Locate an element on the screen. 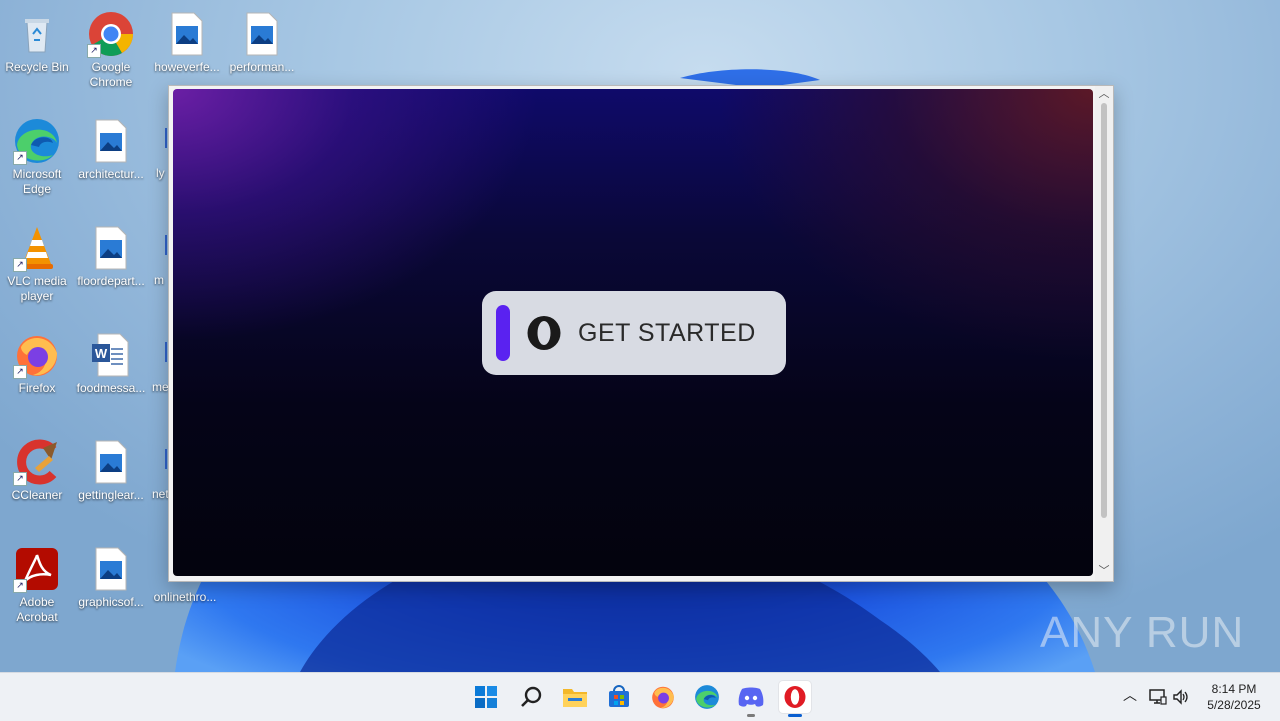  desktop-icon-vlc: ↗ VLC media player is located at coordinates (37, 262).